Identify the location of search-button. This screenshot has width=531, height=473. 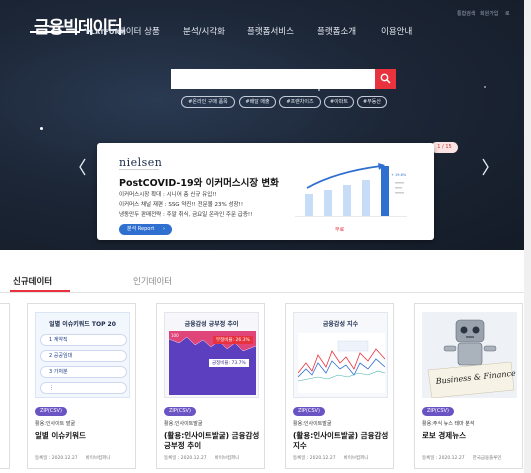
(385, 79).